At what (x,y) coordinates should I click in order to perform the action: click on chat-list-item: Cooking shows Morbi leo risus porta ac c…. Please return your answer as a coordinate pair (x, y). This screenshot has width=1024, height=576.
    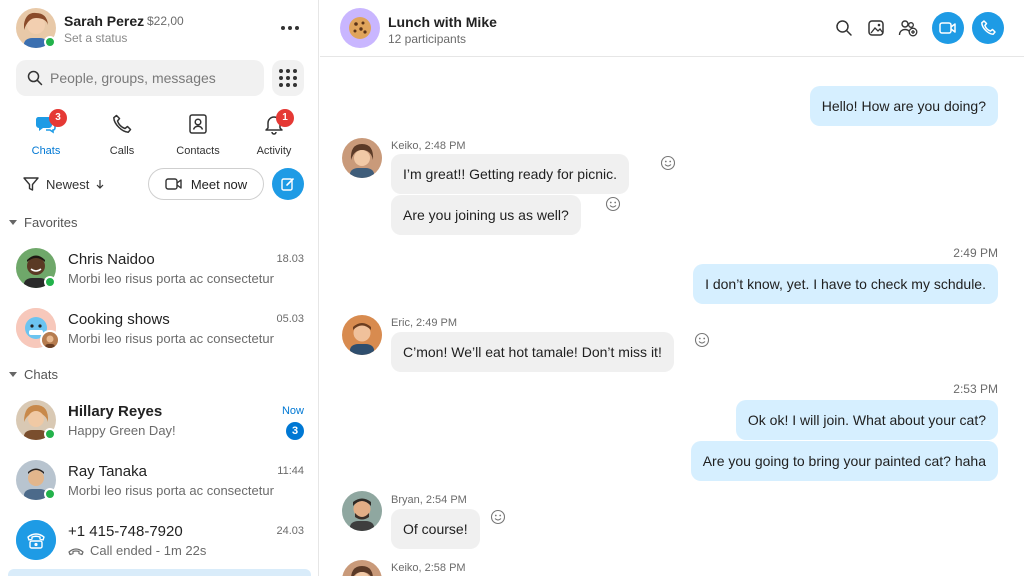
    Looking at the image, I should click on (159, 328).